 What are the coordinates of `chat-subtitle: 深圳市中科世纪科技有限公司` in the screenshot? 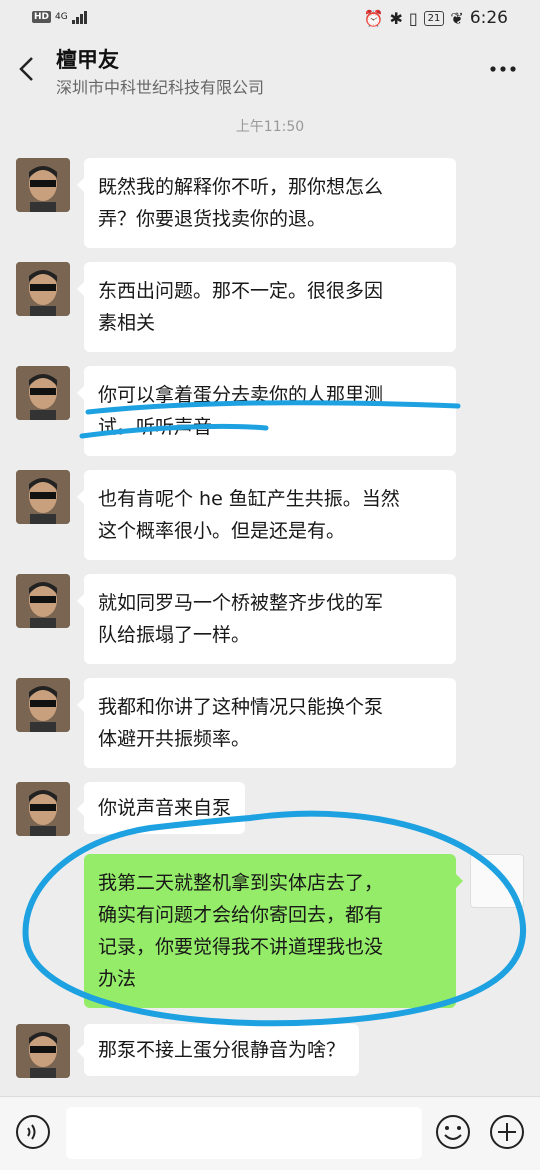 It's located at (160, 87).